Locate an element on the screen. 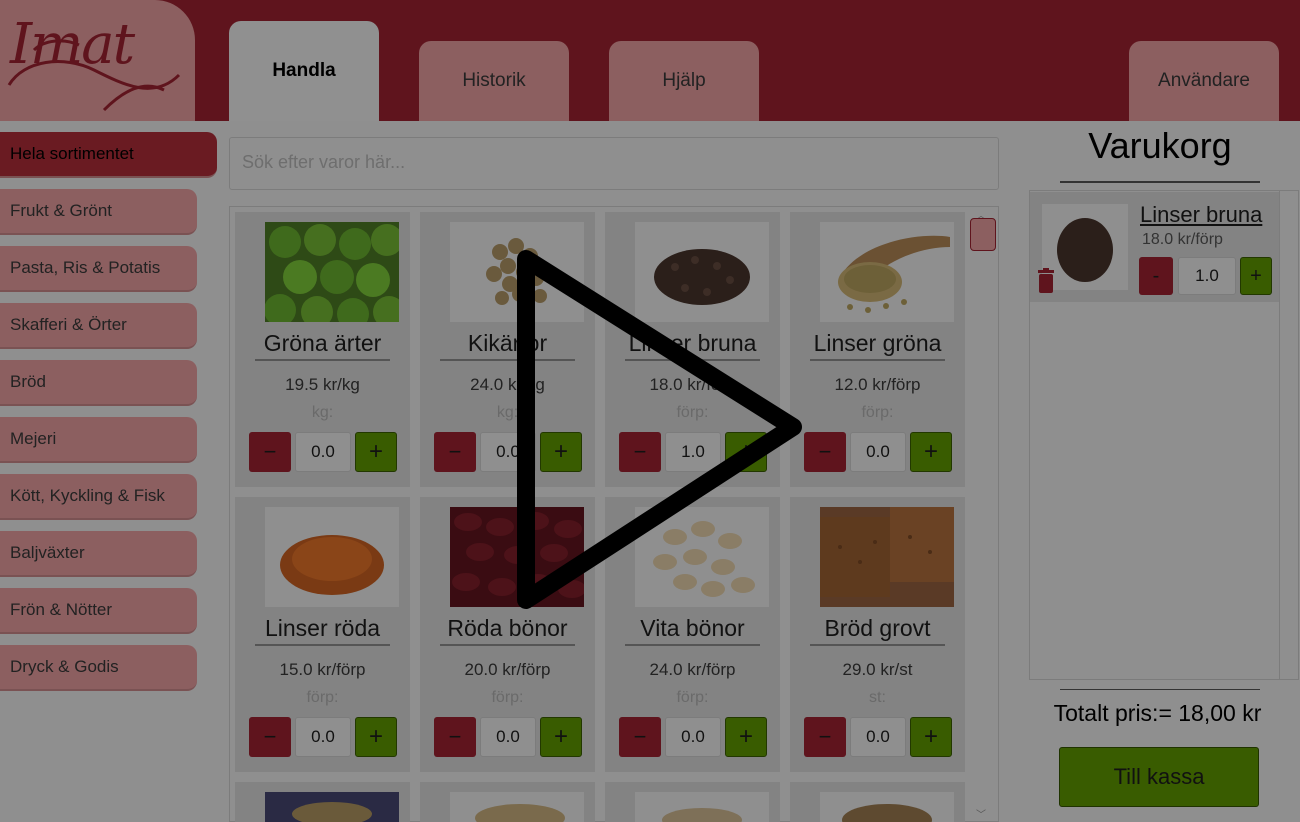 This screenshot has width=1300, height=822. product-price: 20.0 kr/förp is located at coordinates (507, 669).